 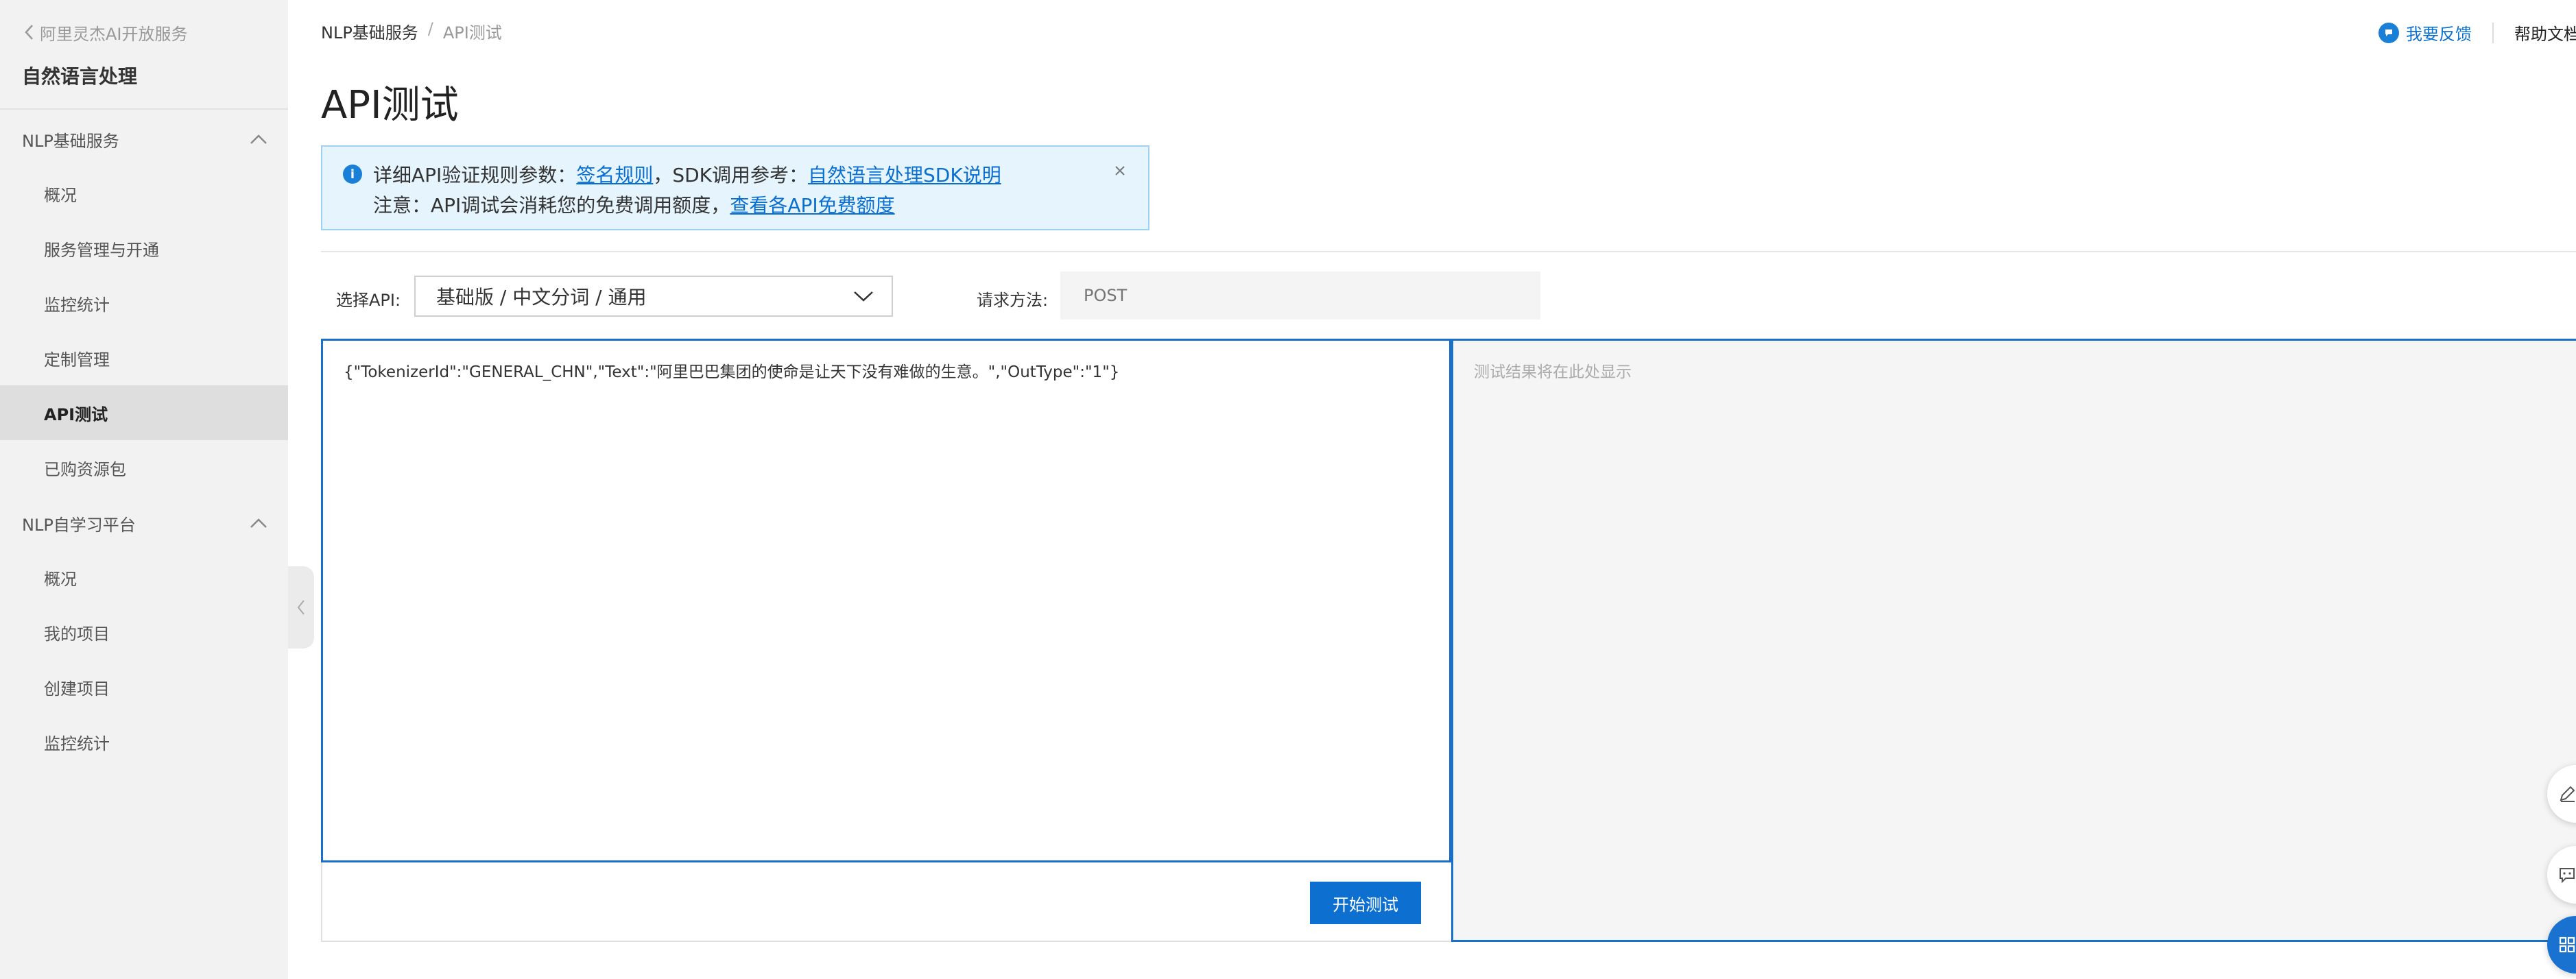 What do you see at coordinates (144, 248) in the screenshot?
I see `sidebar-item-service-management: 服务管理与开通` at bounding box center [144, 248].